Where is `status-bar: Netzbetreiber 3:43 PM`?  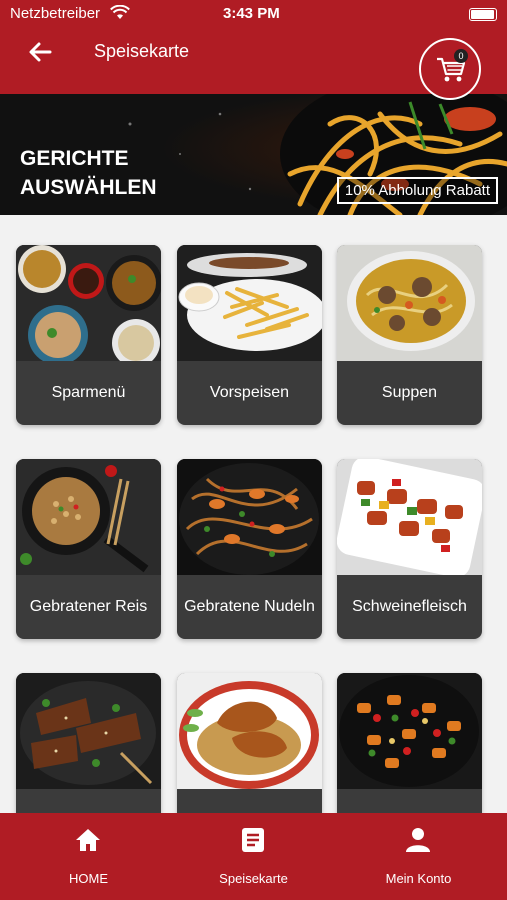 status-bar: Netzbetreiber 3:43 PM is located at coordinates (253, 14).